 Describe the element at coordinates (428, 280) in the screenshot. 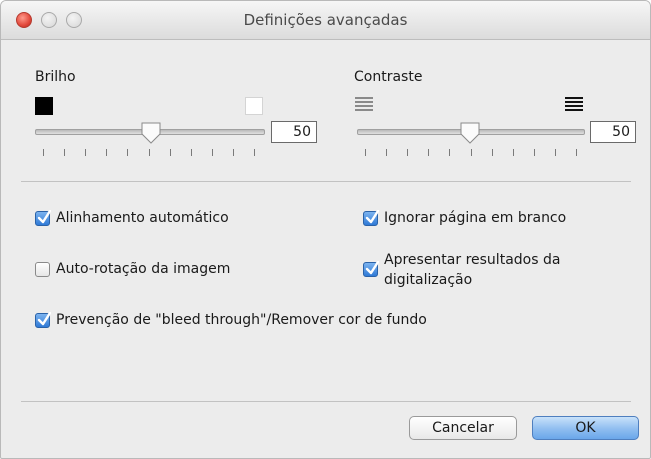

I see `show-results-label-line2: digitalização` at that location.